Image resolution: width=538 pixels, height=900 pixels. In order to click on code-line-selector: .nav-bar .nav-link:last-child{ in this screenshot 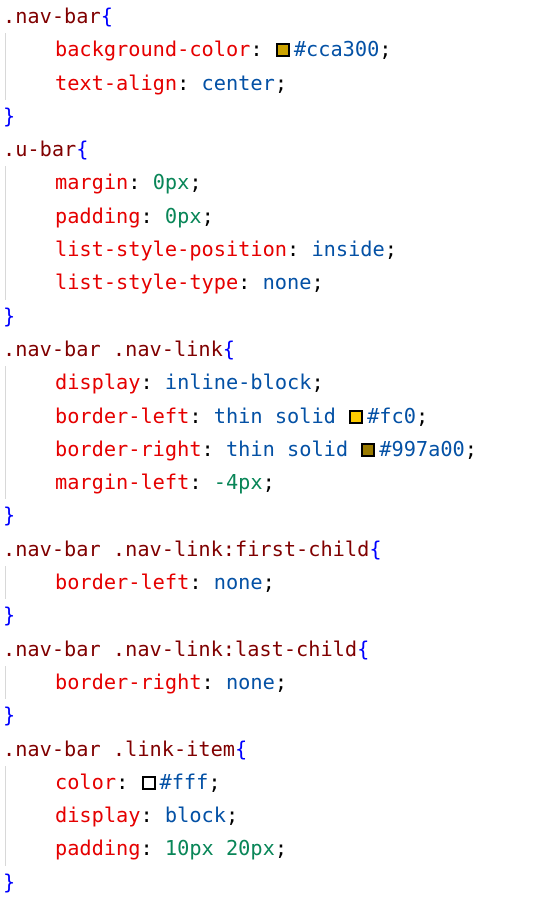, I will do `click(269, 649)`.